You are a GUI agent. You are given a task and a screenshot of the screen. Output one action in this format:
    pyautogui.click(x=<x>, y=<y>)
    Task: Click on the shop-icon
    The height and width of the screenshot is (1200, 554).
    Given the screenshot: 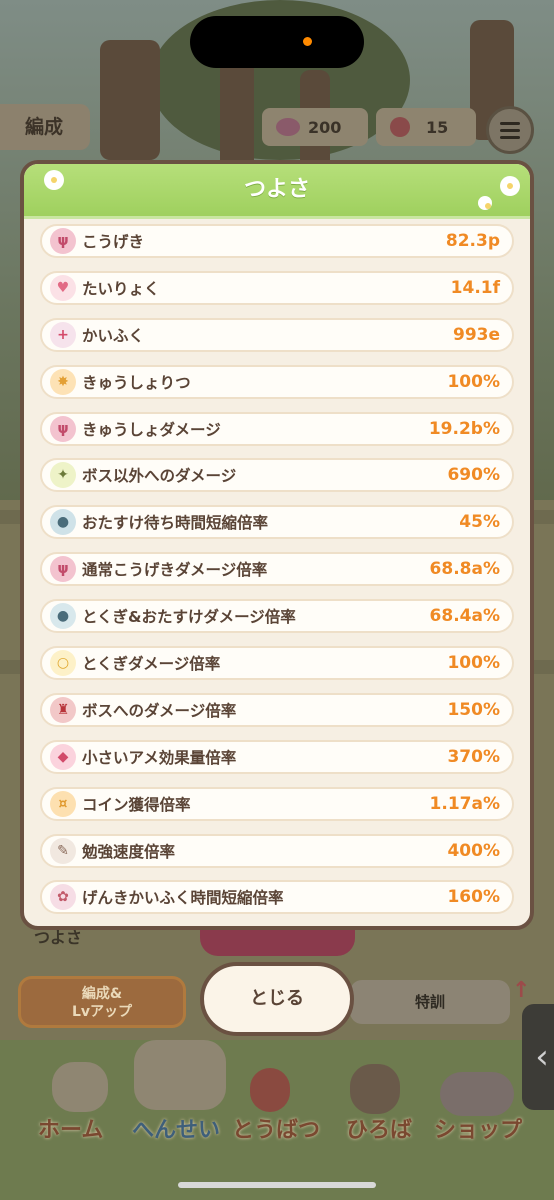 What is the action you would take?
    pyautogui.click(x=477, y=1094)
    